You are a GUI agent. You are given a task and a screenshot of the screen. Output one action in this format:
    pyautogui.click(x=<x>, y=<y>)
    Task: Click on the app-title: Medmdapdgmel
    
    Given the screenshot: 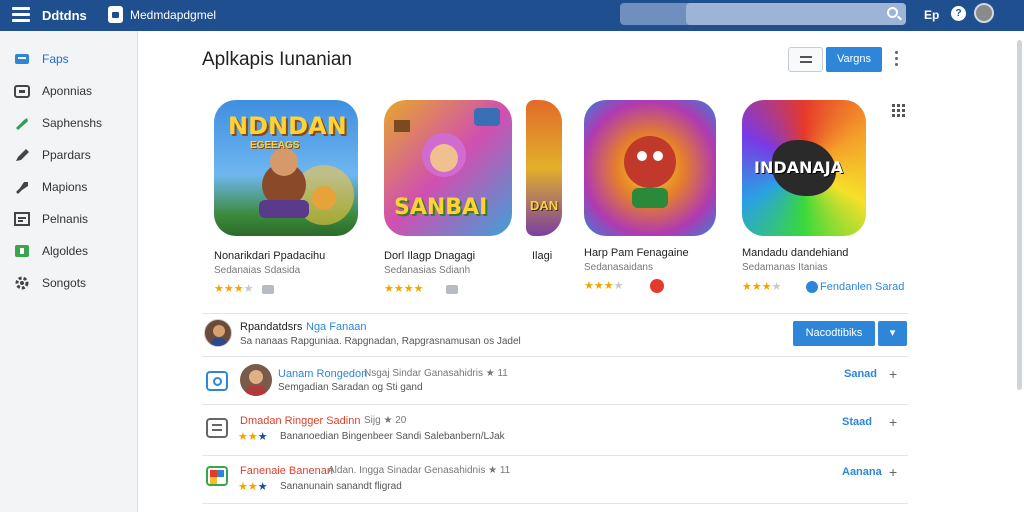 What is the action you would take?
    pyautogui.click(x=173, y=15)
    